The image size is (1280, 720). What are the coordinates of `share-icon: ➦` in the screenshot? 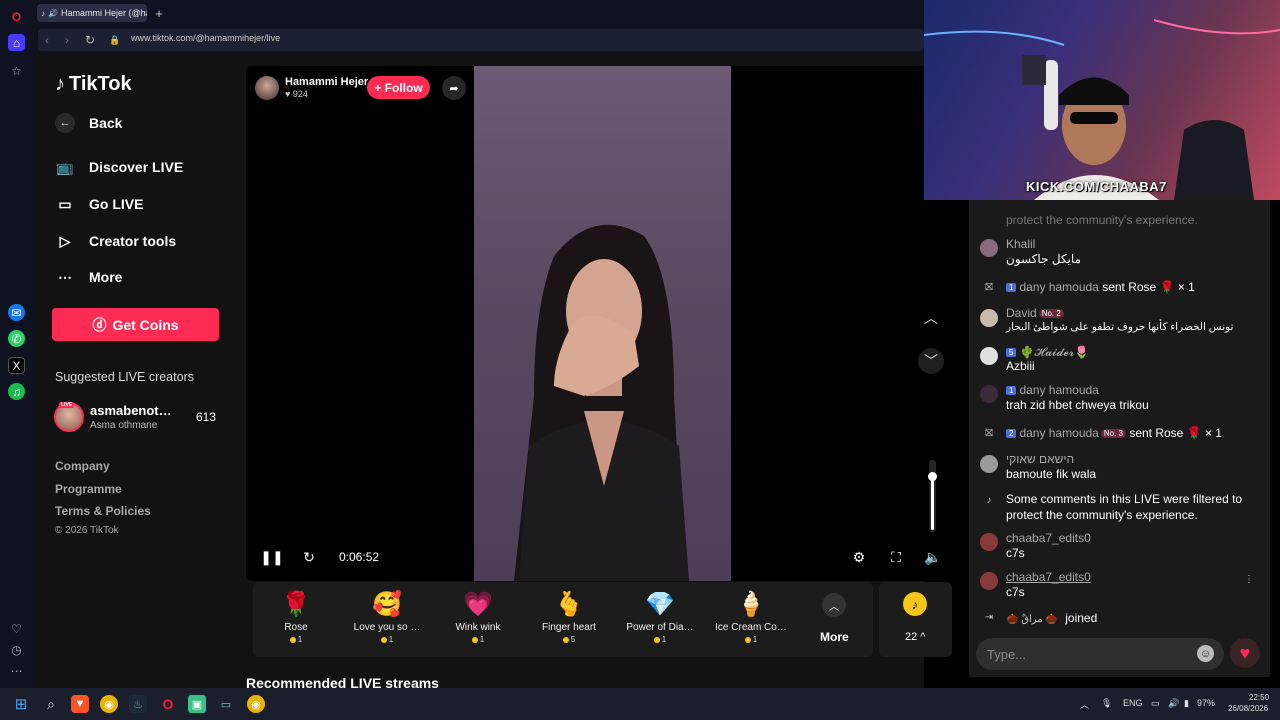 It's located at (454, 88).